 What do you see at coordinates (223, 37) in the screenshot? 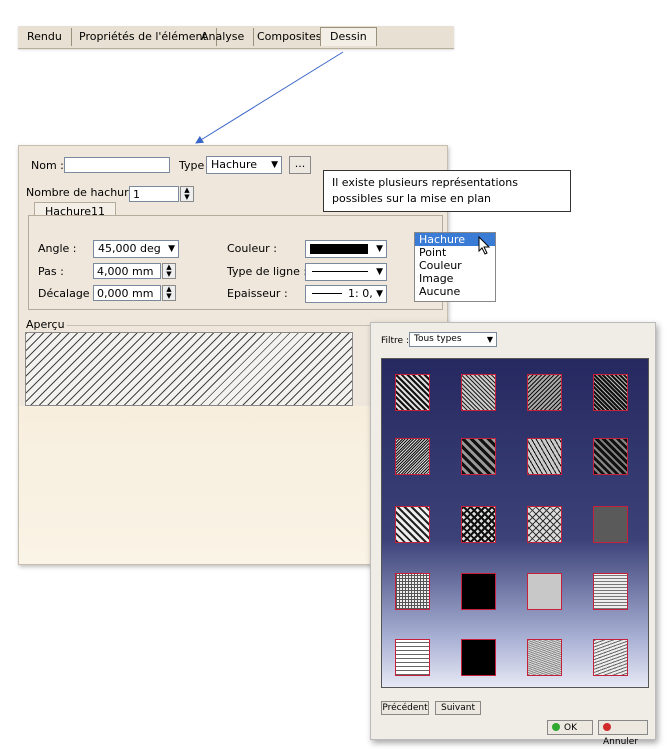
I see `tab-analyse: Analyse` at bounding box center [223, 37].